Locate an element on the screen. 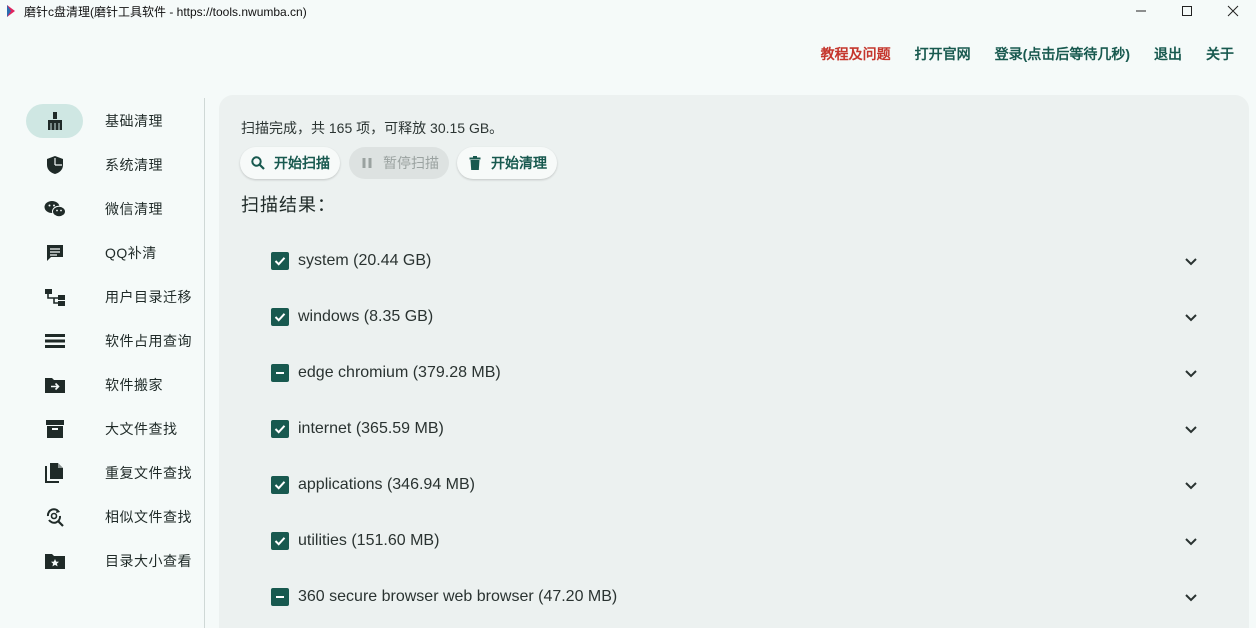  result-label: edge chromium (379.28 MB) is located at coordinates (399, 372).